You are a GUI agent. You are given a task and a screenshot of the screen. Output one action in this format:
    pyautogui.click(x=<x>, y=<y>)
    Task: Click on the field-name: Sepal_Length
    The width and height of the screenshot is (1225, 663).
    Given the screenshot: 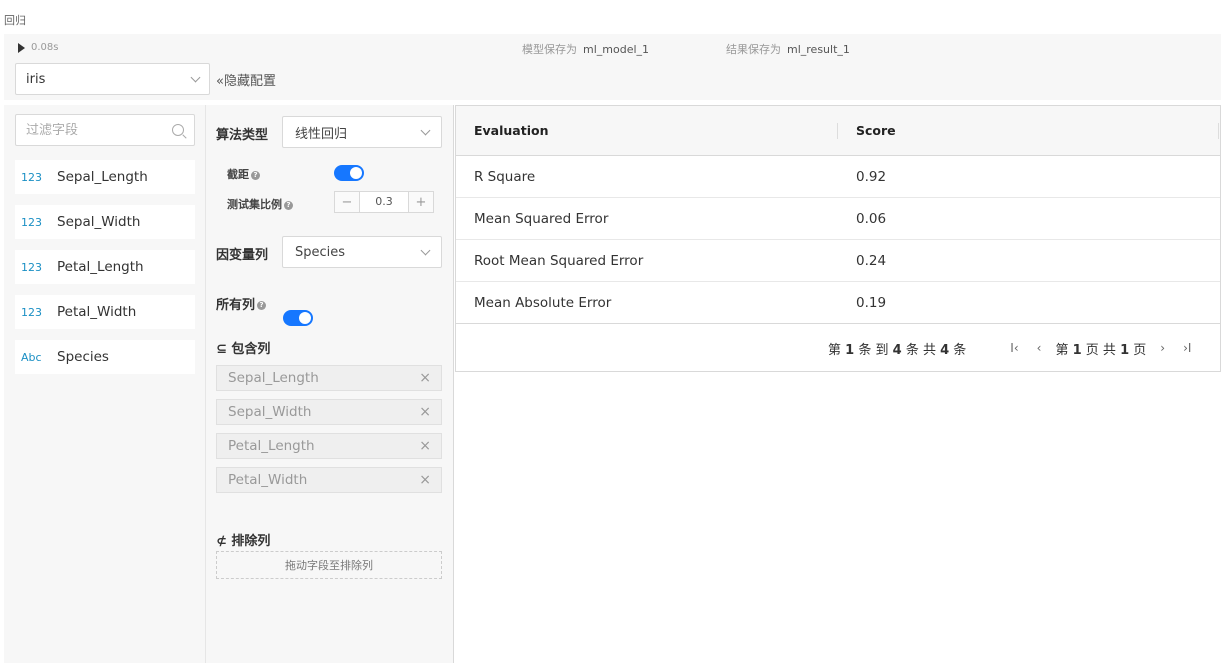 What is the action you would take?
    pyautogui.click(x=102, y=177)
    